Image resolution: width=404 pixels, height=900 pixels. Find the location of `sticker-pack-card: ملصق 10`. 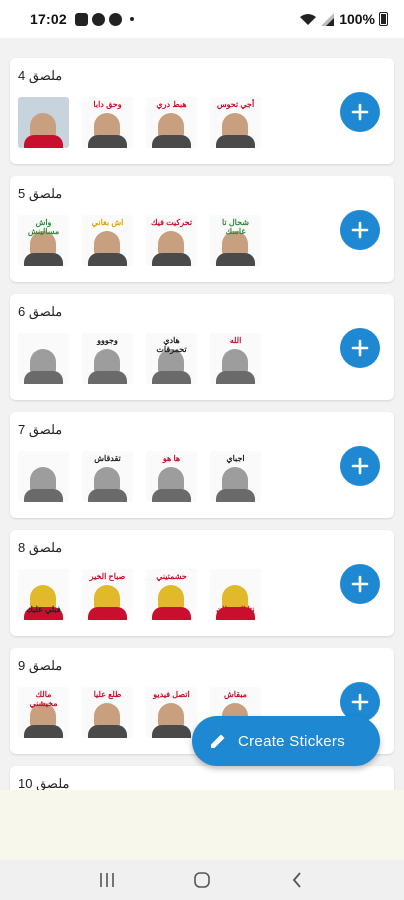

sticker-pack-card: ملصق 10 is located at coordinates (202, 778).